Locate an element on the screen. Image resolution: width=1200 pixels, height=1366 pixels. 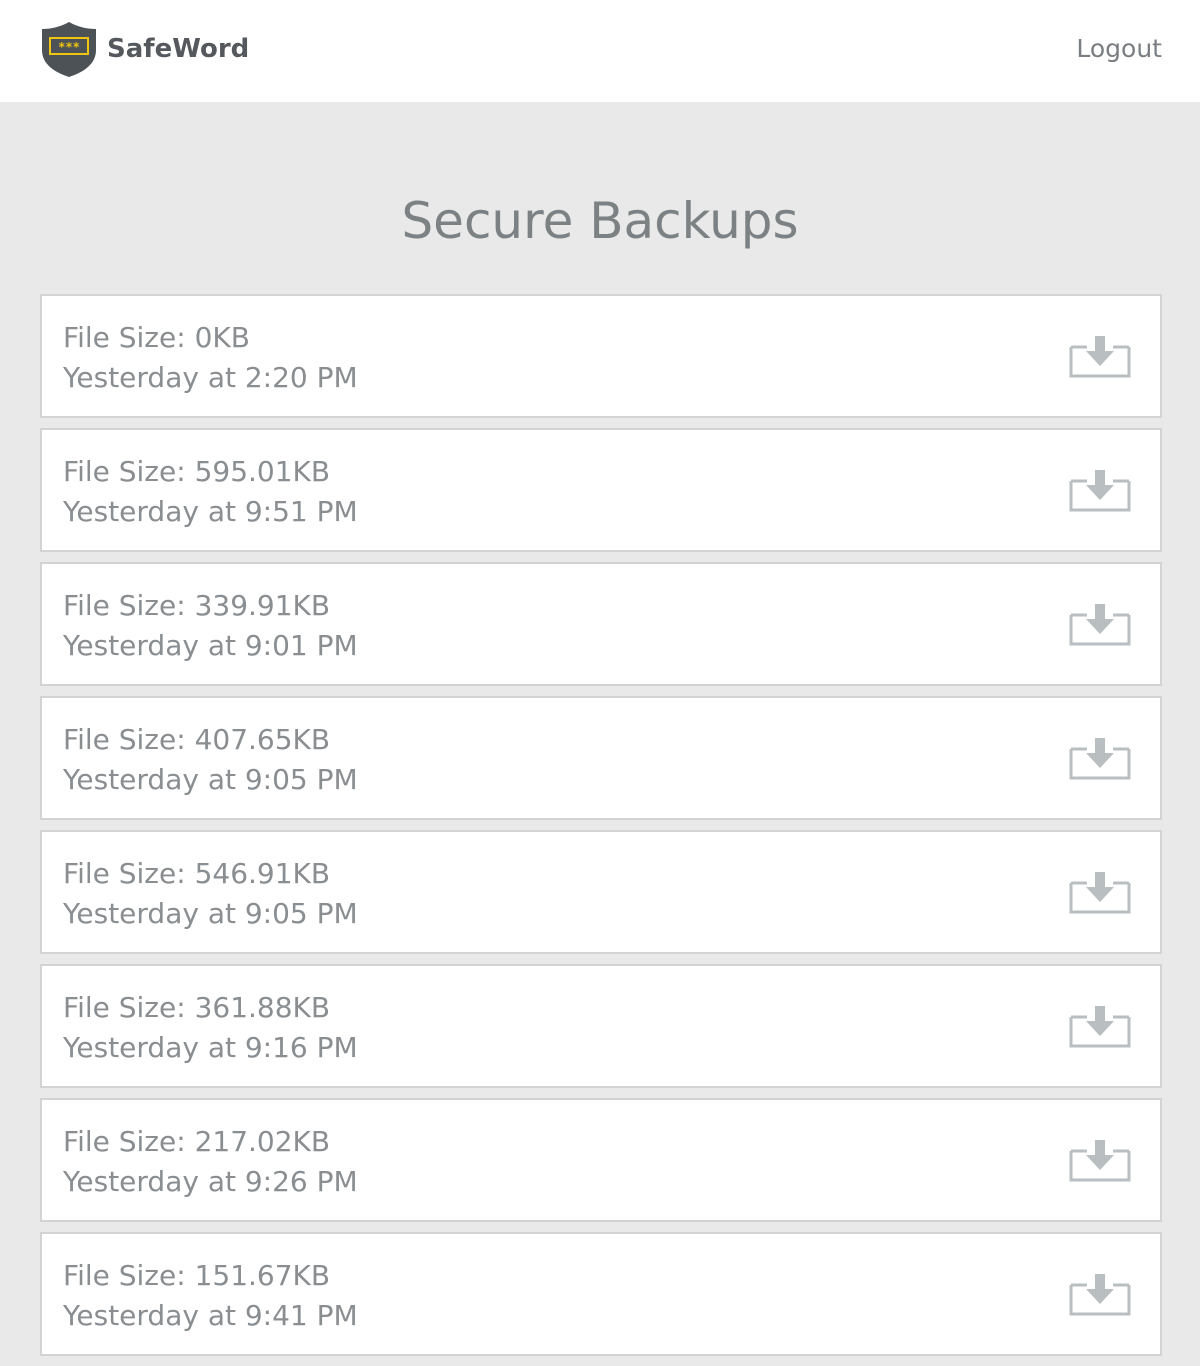
backup-row: File Size: 217.02KB Yesterday at 9:26 PM is located at coordinates (601, 1160).